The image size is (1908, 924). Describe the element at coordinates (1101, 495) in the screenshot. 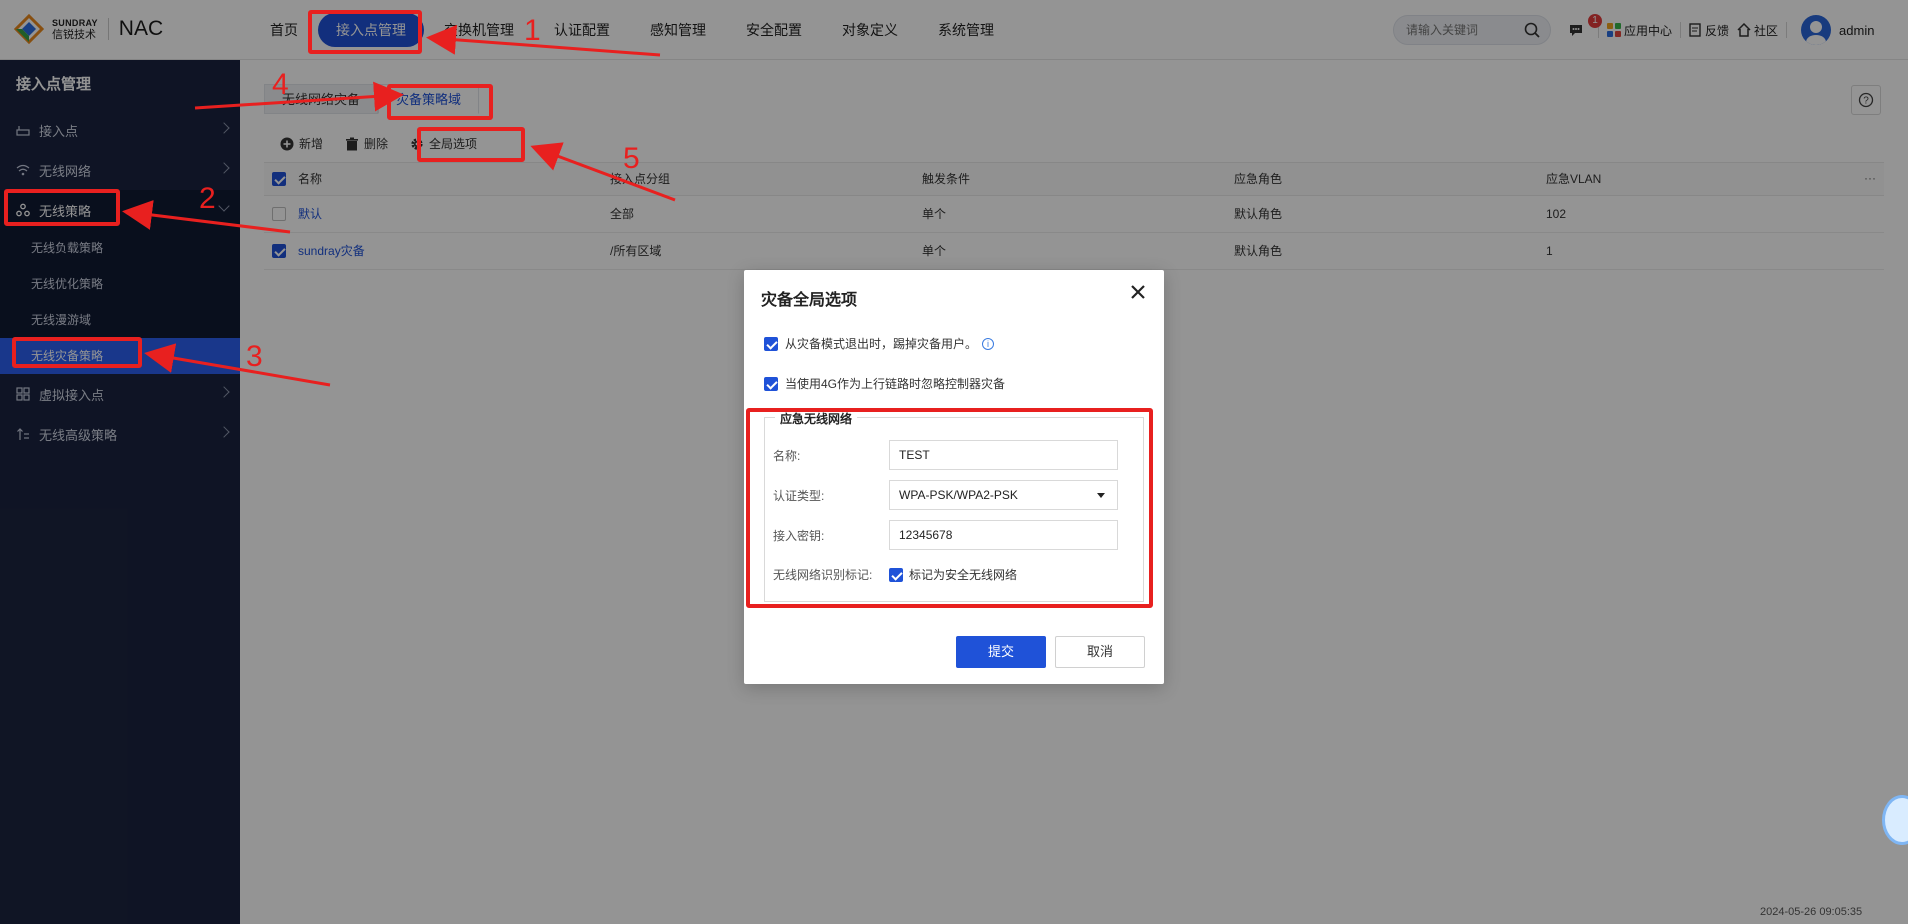

I see `dropdown-caret-icon` at that location.